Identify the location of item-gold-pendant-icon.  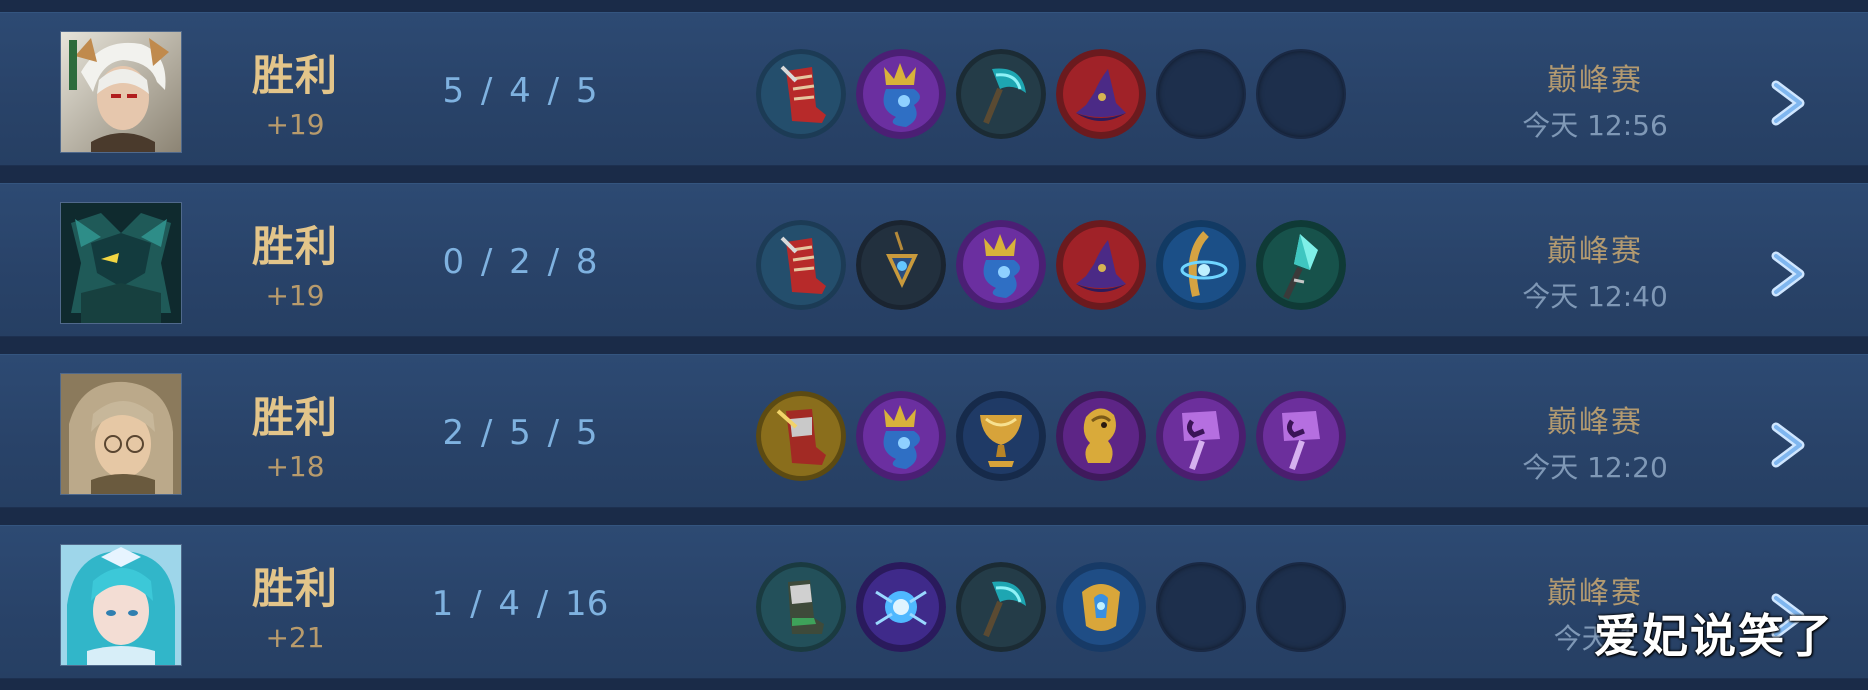
(901, 265).